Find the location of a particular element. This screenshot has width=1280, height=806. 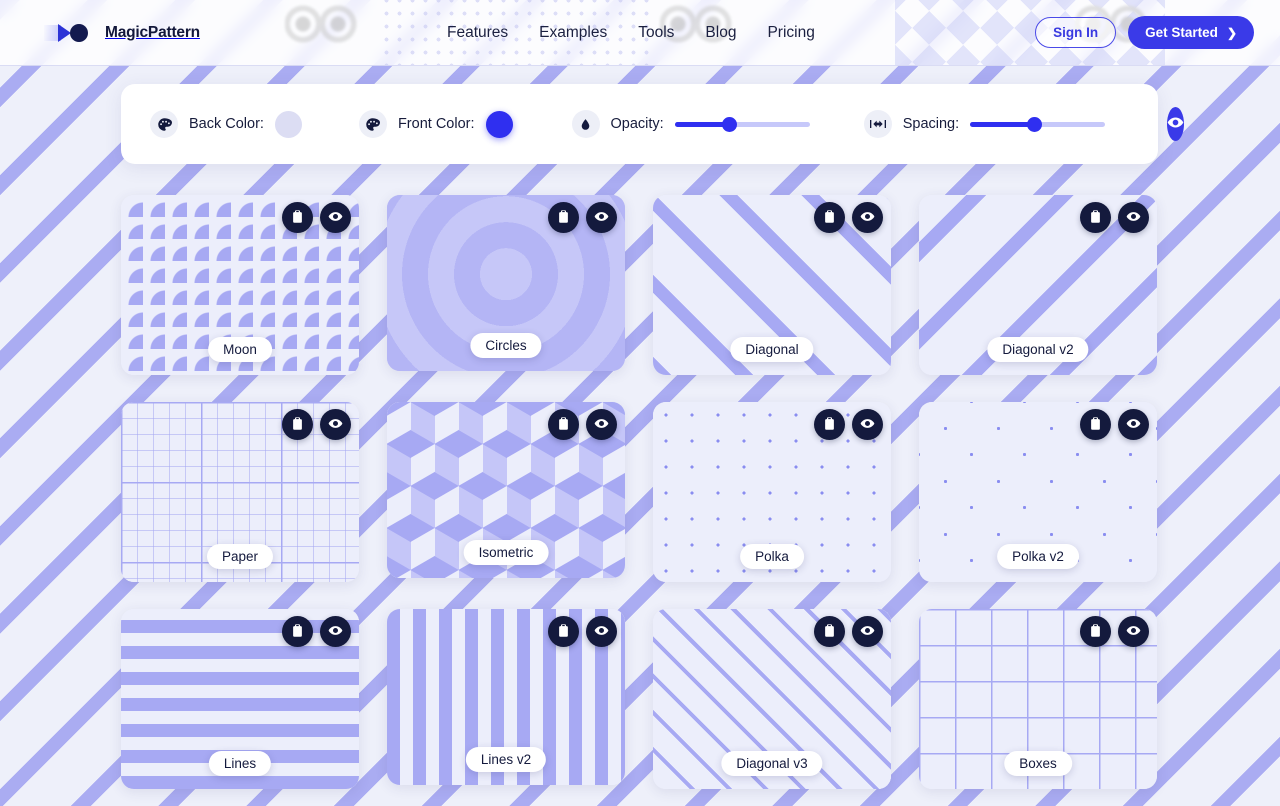

pattern-name-label: Diagonal v2 is located at coordinates (1038, 349).